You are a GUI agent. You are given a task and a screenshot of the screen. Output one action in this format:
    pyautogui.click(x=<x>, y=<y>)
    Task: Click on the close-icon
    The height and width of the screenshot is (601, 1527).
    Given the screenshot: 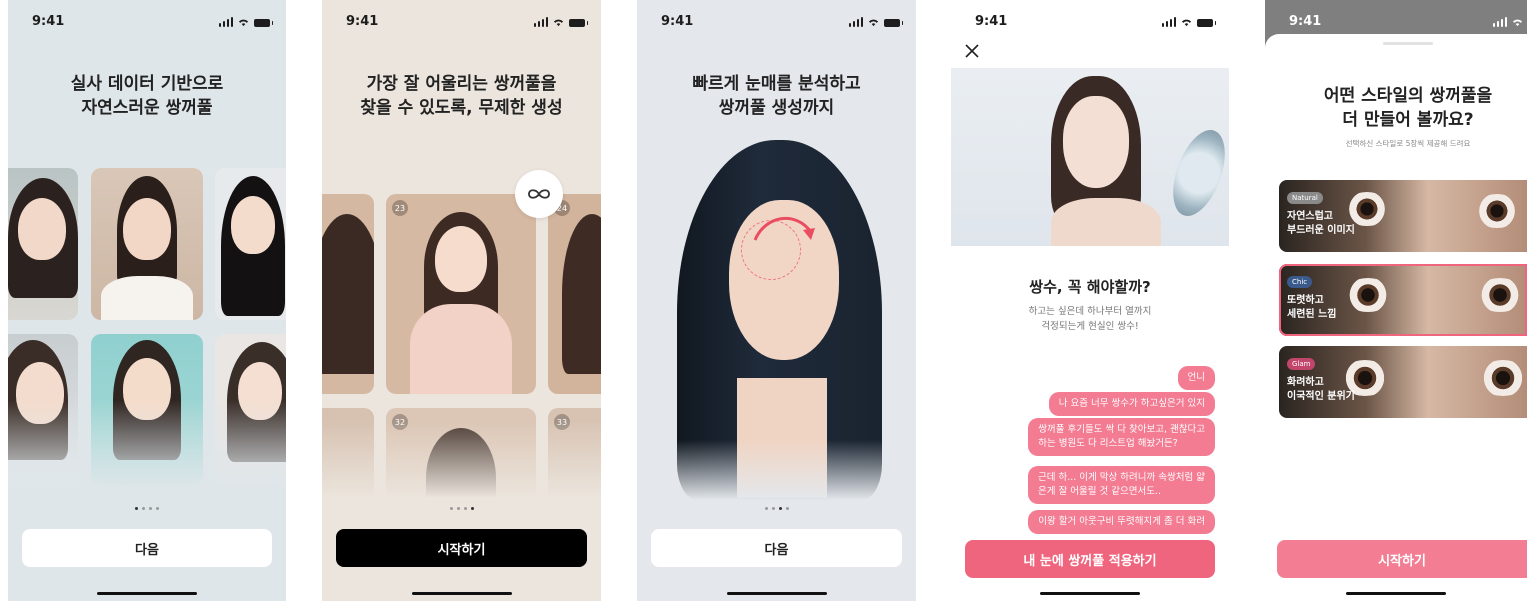 What is the action you would take?
    pyautogui.click(x=972, y=51)
    